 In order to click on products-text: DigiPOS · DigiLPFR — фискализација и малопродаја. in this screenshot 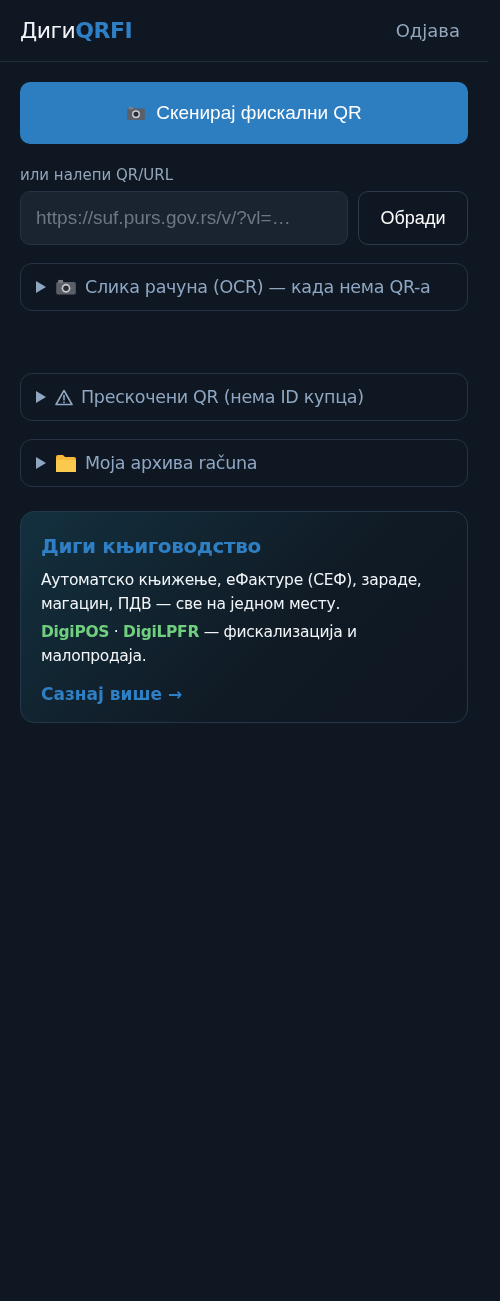, I will do `click(199, 644)`.